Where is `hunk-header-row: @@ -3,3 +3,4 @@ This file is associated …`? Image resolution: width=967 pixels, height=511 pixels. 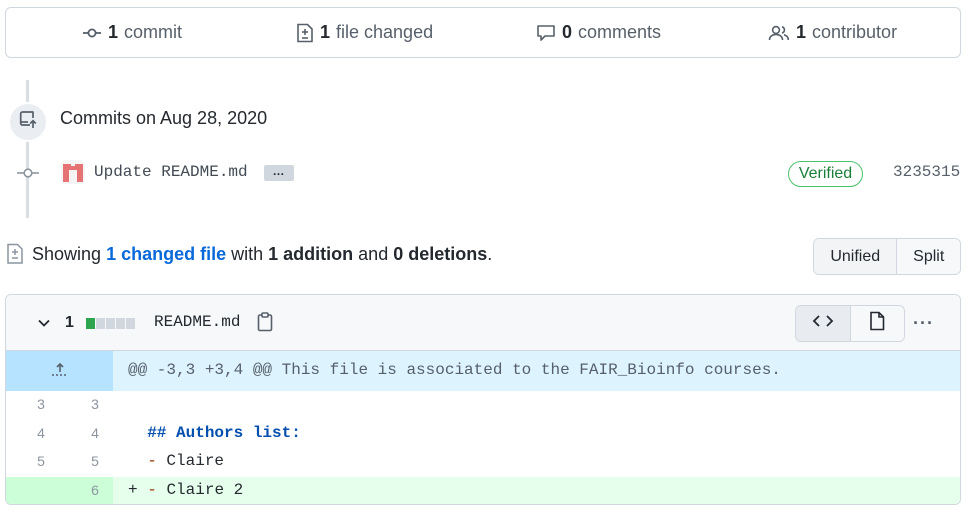
hunk-header-row: @@ -3,3 +3,4 @@ This file is associated … is located at coordinates (483, 371).